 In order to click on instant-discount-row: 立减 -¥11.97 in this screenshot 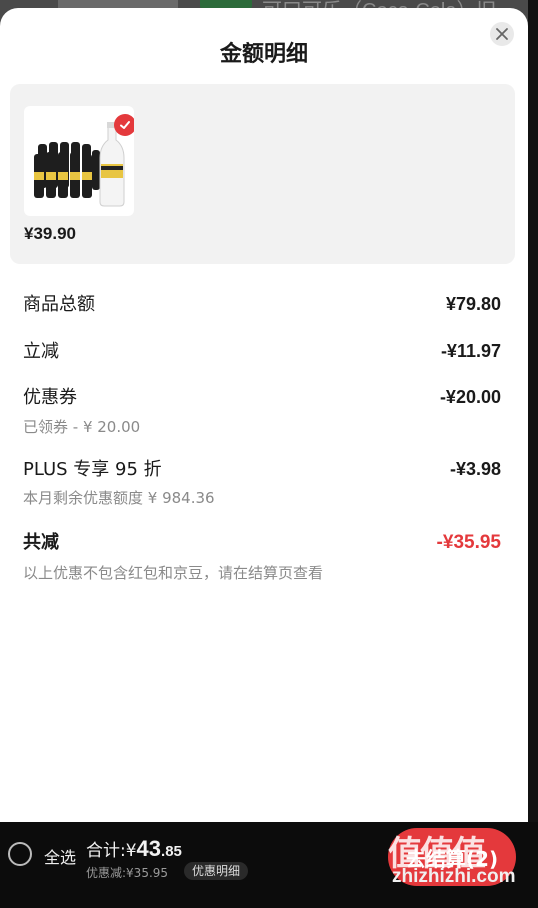, I will do `click(262, 350)`.